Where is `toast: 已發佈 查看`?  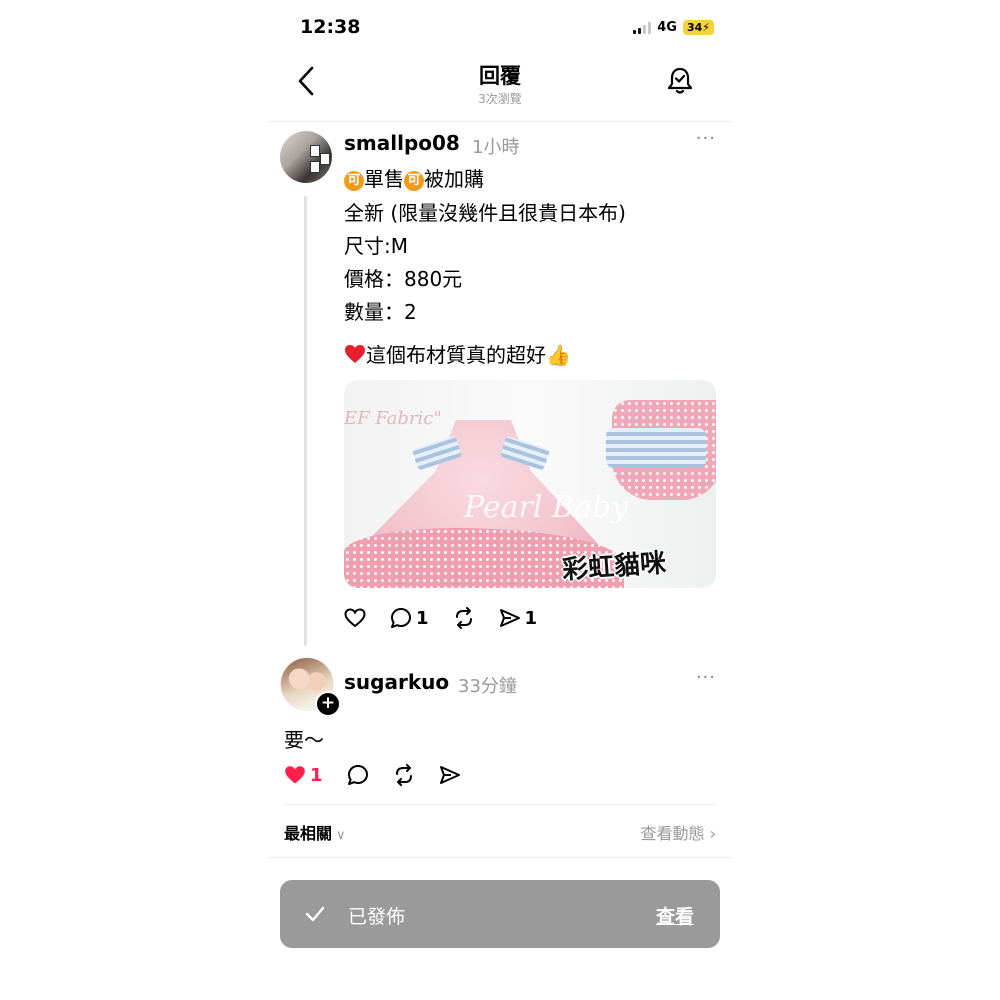 toast: 已發佈 查看 is located at coordinates (500, 914).